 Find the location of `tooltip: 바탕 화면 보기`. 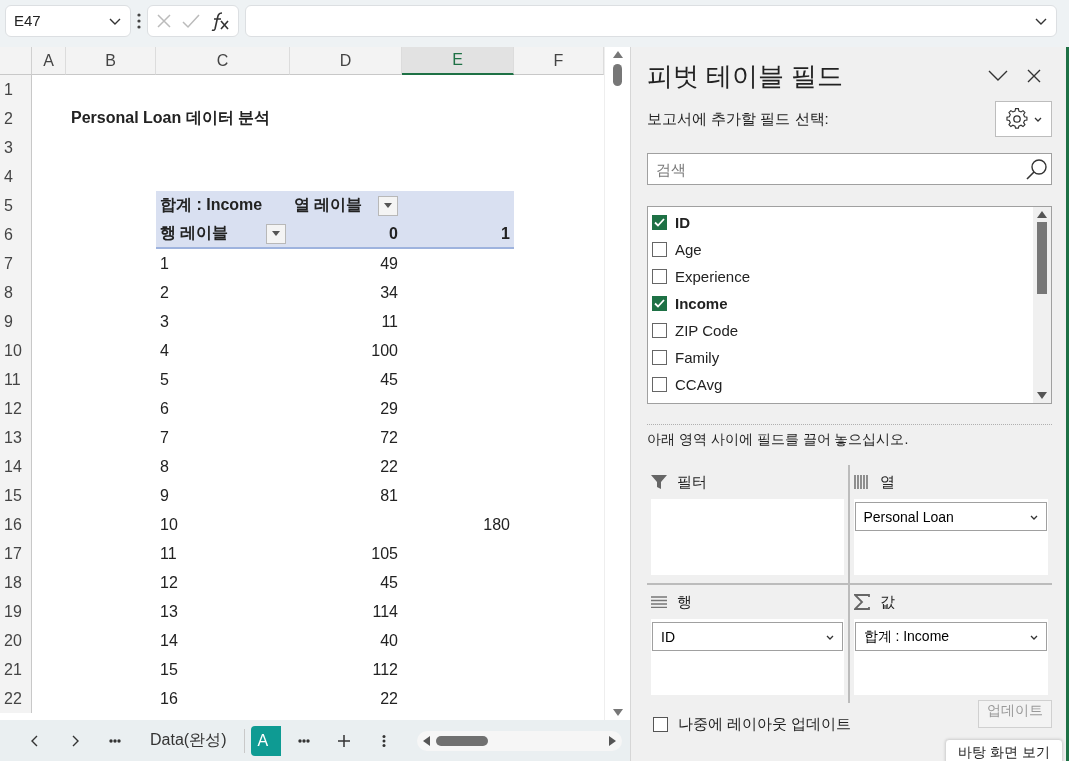

tooltip: 바탕 화면 보기 is located at coordinates (1004, 750).